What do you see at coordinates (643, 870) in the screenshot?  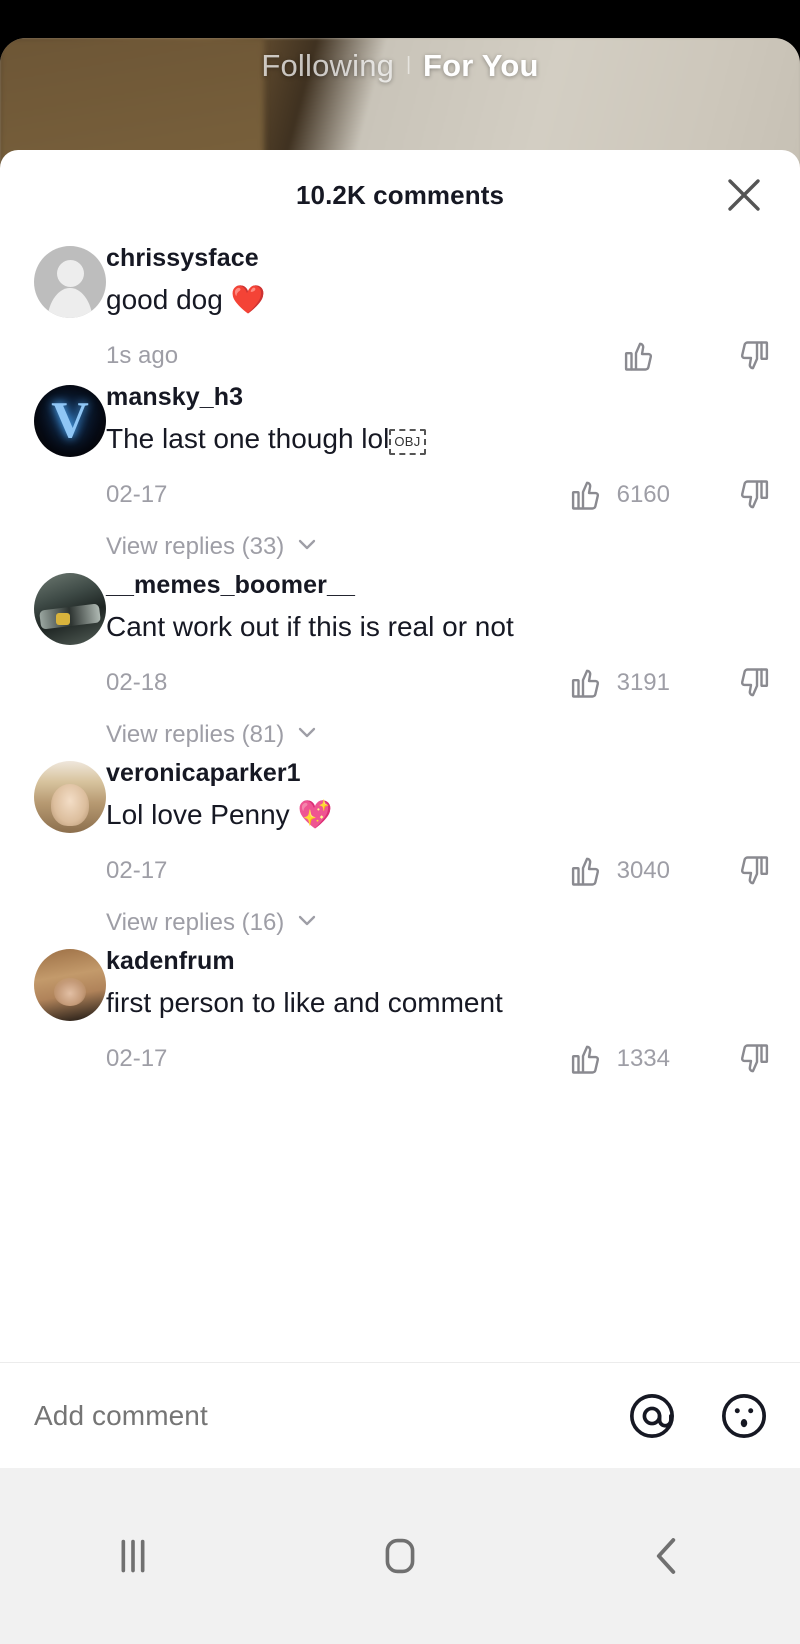 I see `like-count: 3040` at bounding box center [643, 870].